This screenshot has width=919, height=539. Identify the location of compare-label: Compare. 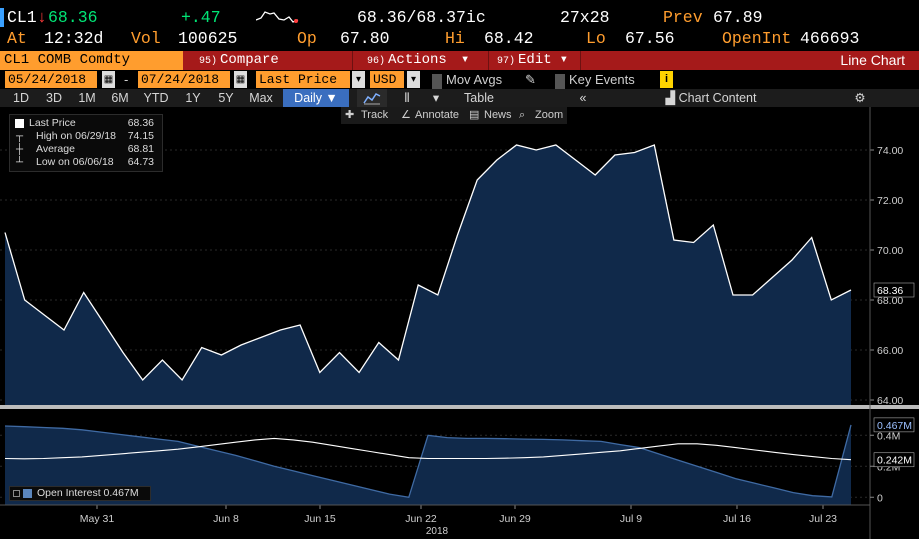
(249, 60).